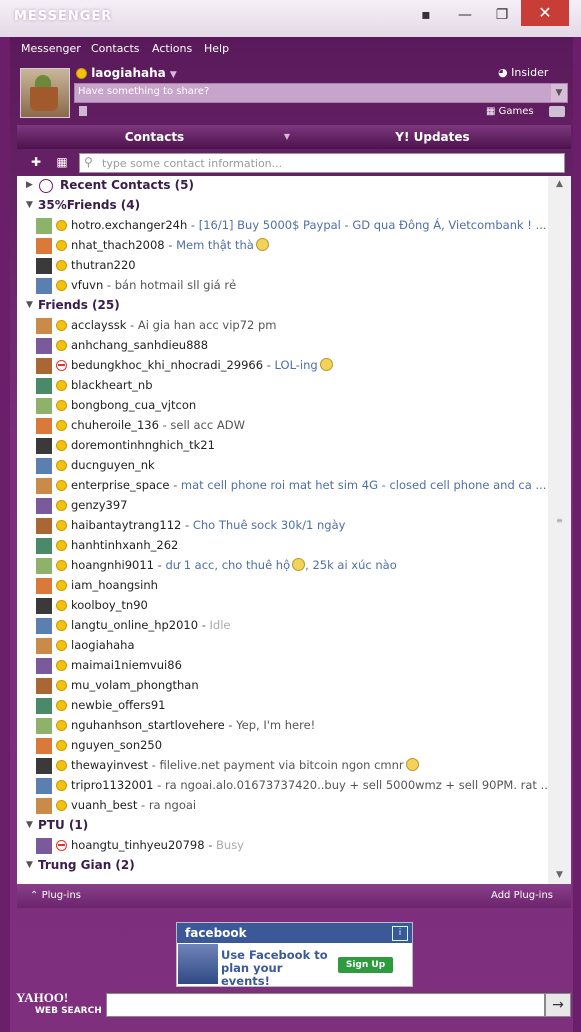 The height and width of the screenshot is (1032, 581). I want to click on scroll-thumb: ≡, so click(559, 522).